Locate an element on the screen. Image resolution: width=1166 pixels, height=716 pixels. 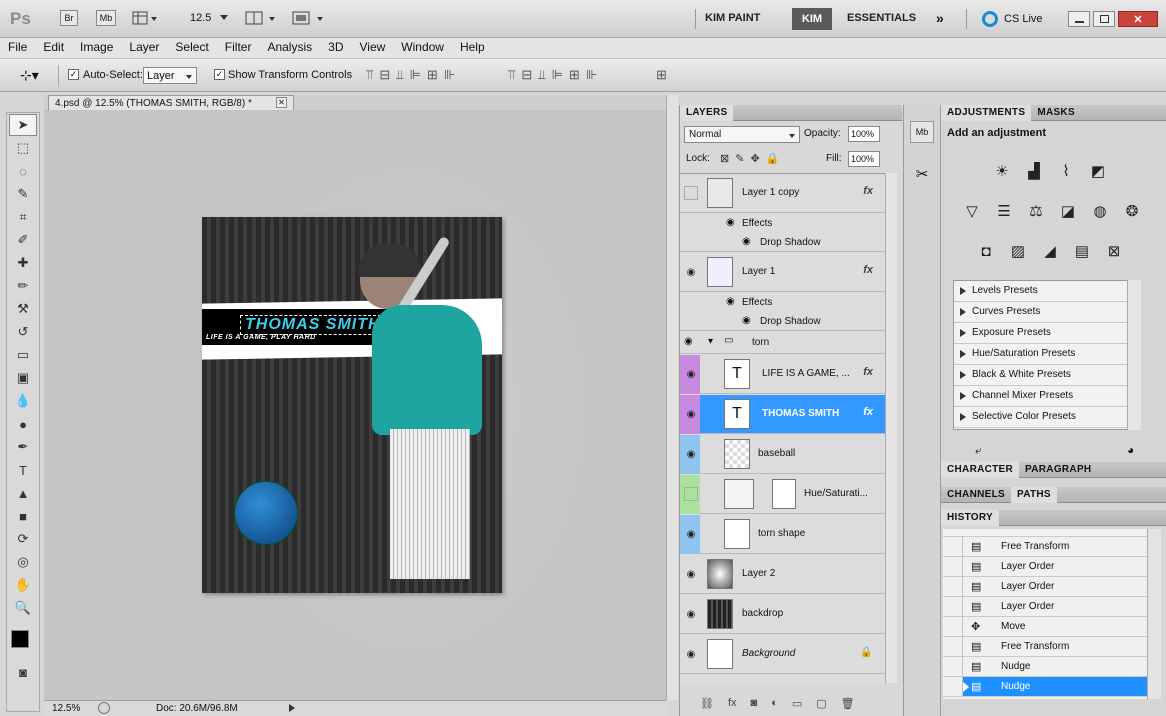
lock-transparent-icon: ⊠ is located at coordinates (724, 158).